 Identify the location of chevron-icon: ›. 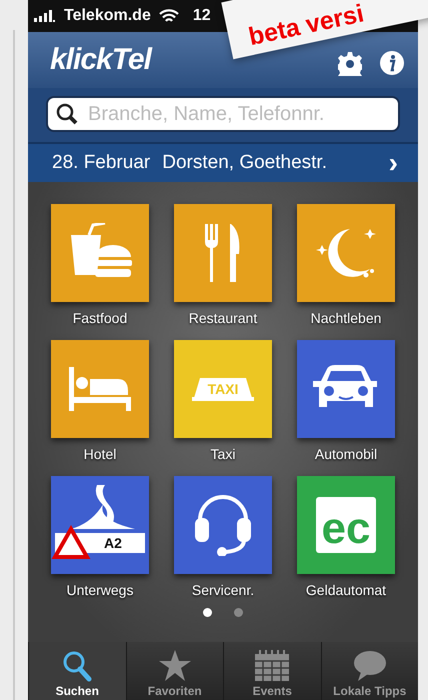
(393, 163).